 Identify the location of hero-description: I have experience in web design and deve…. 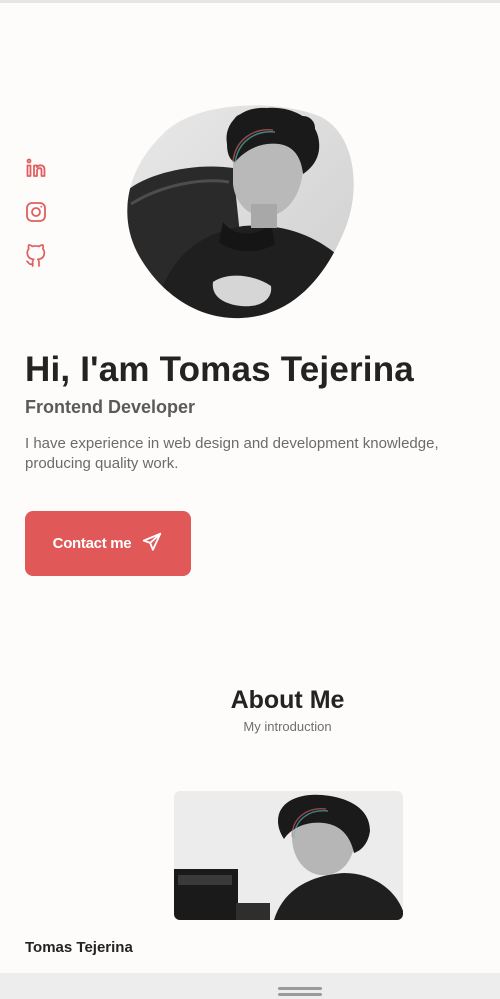
(232, 453).